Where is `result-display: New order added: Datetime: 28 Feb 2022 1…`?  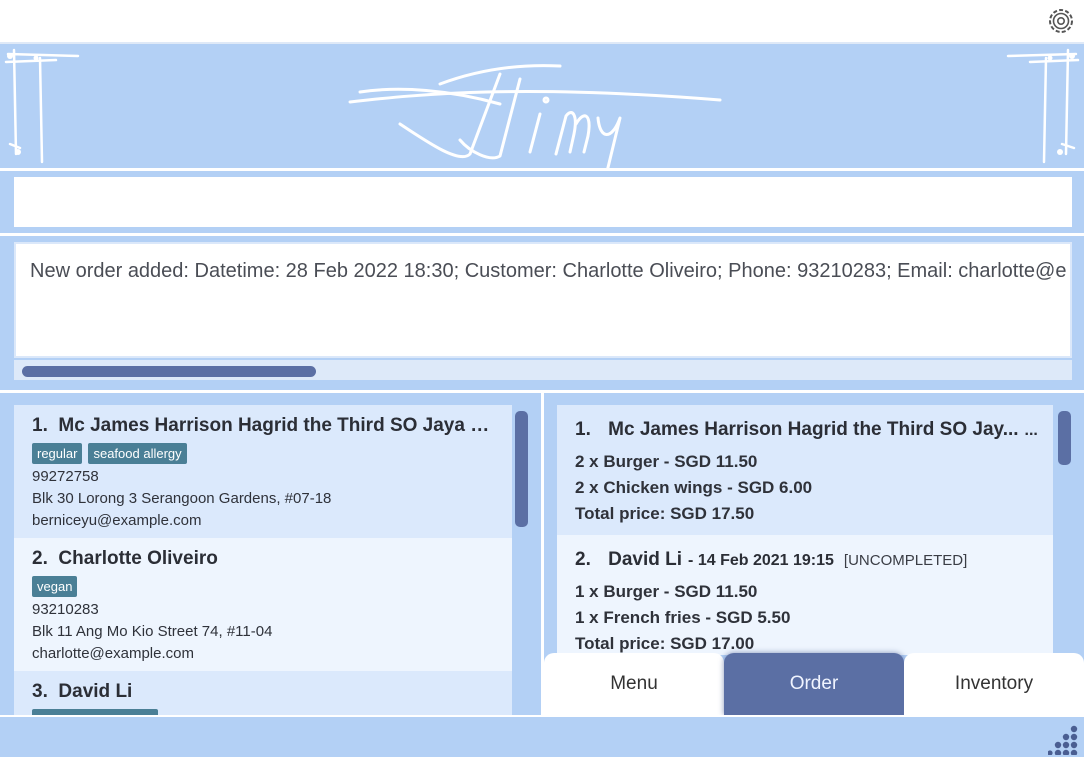
result-display: New order added: Datetime: 28 Feb 2022 1… is located at coordinates (543, 300).